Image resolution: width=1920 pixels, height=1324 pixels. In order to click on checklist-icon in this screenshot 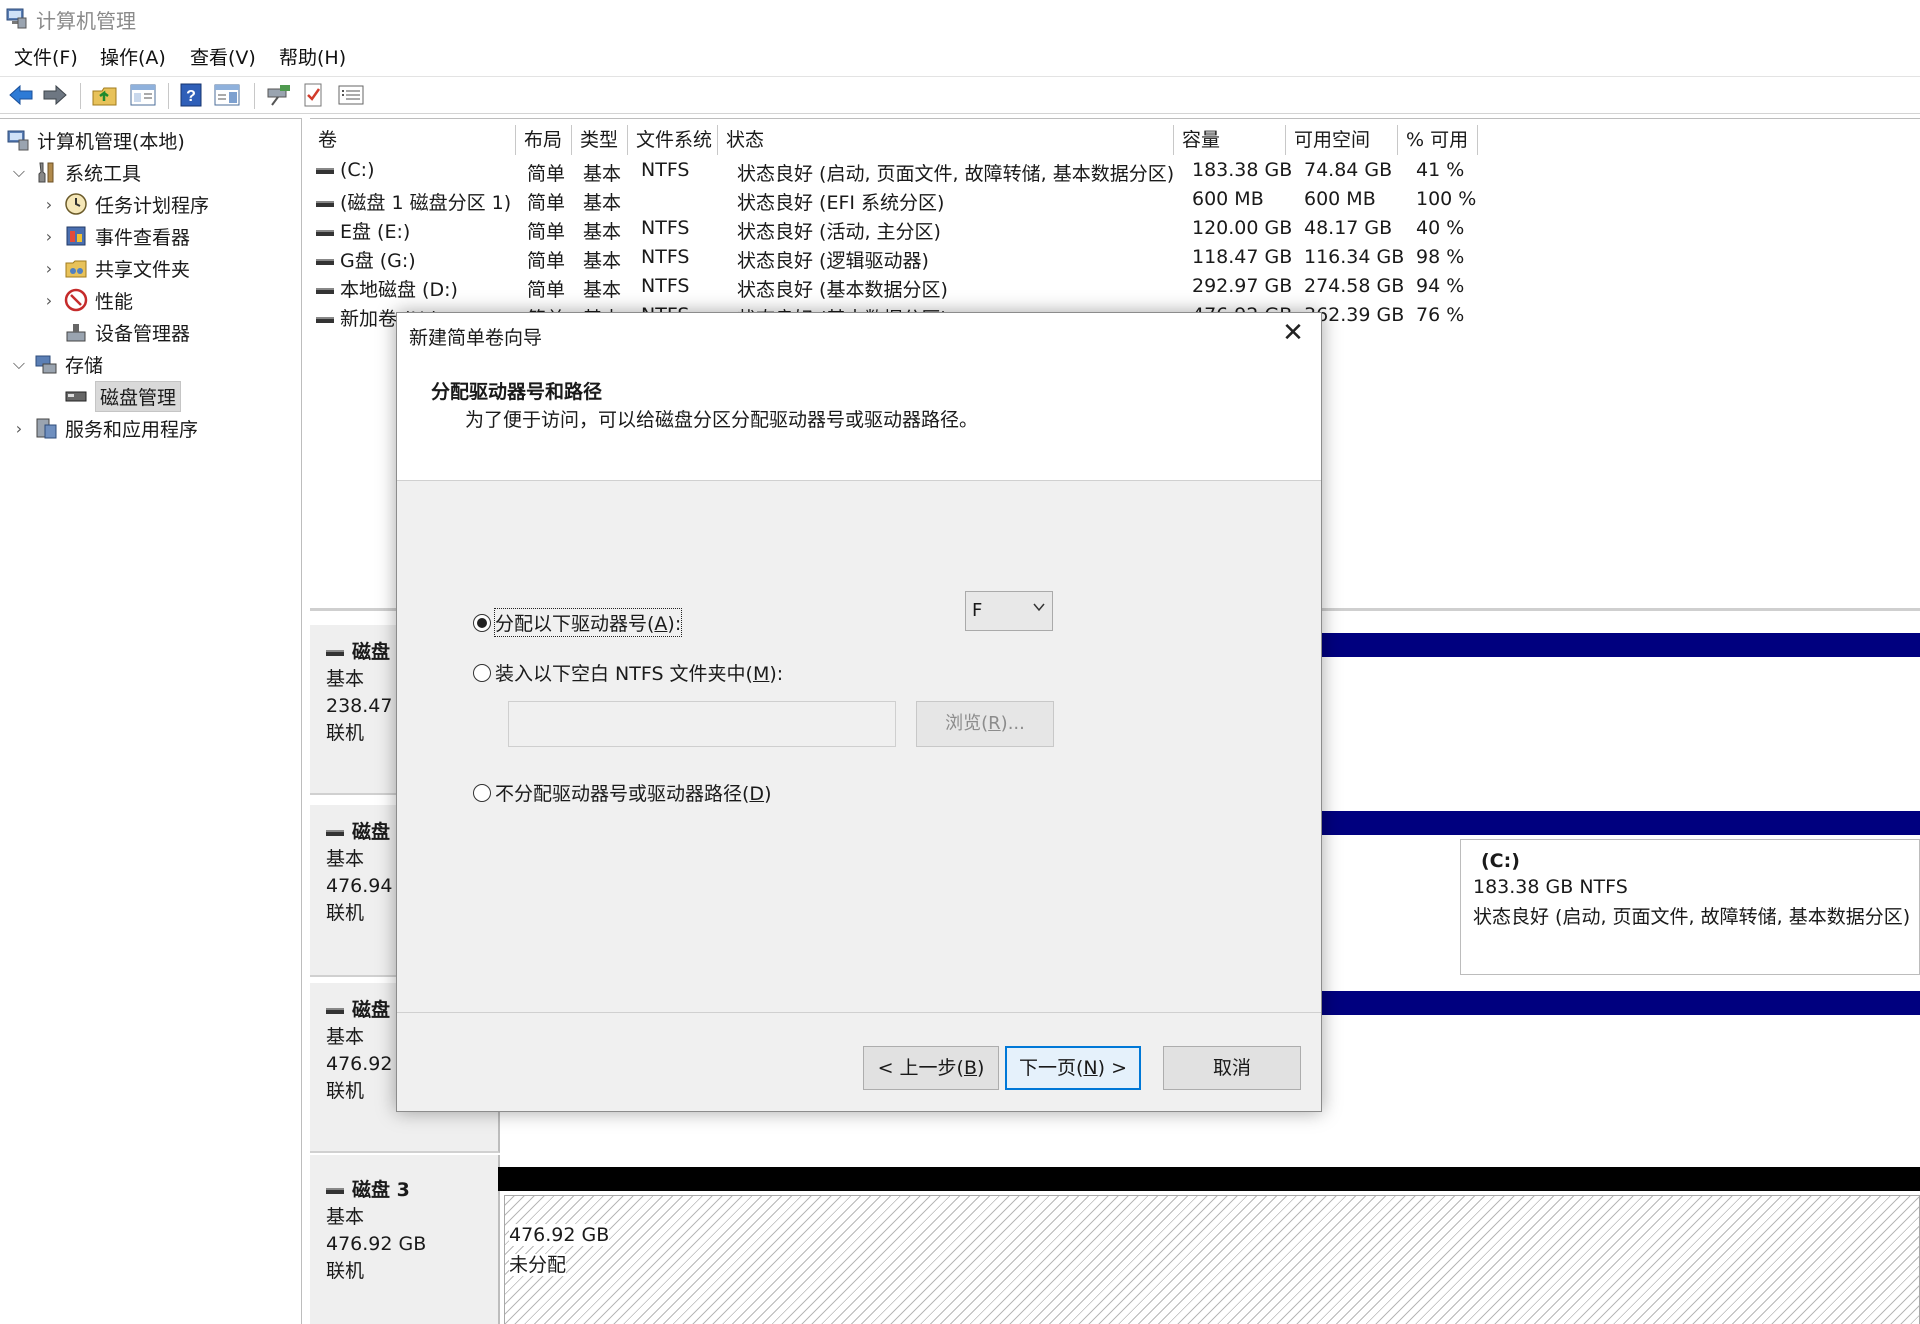, I will do `click(313, 95)`.